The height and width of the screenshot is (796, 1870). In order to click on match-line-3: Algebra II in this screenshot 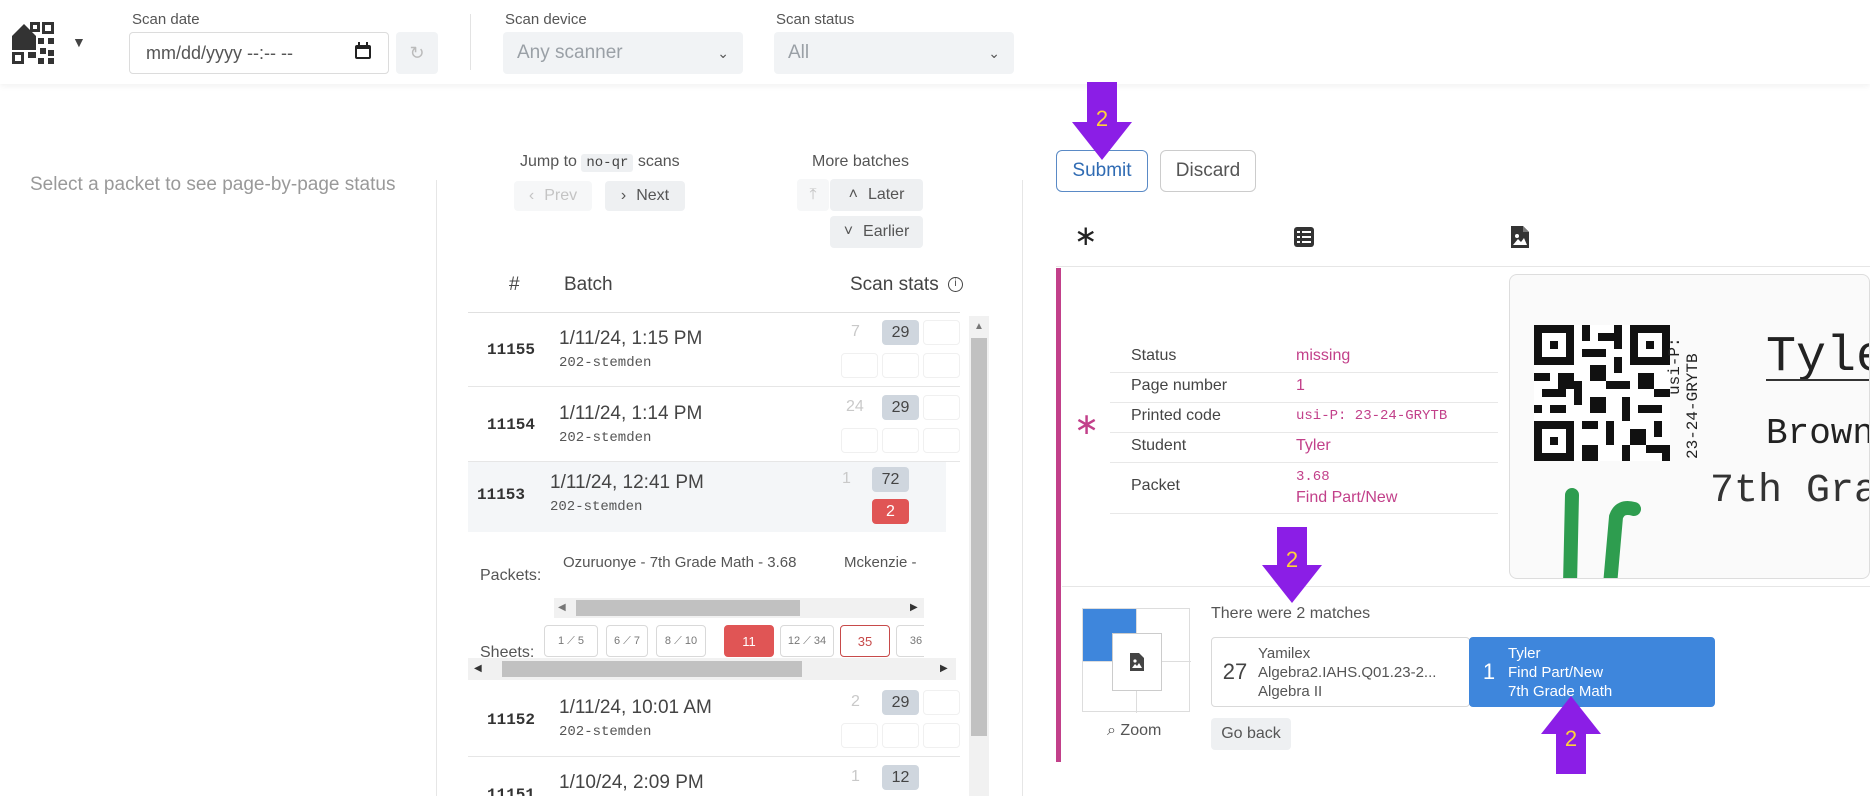, I will do `click(1290, 691)`.